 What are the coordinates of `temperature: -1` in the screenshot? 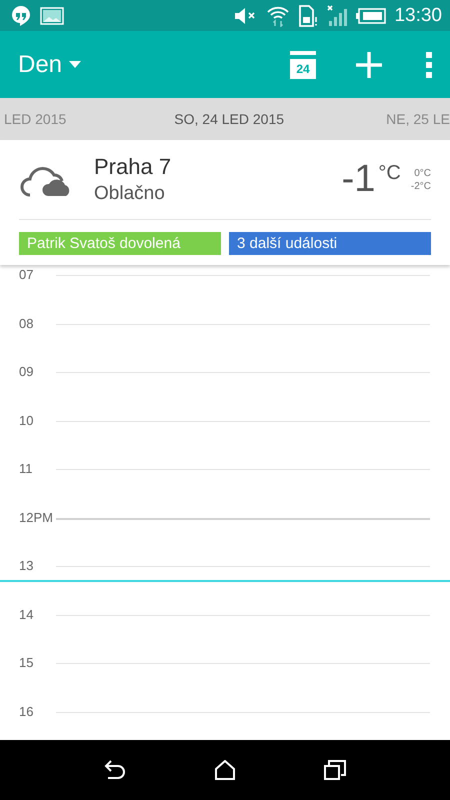 It's located at (359, 179).